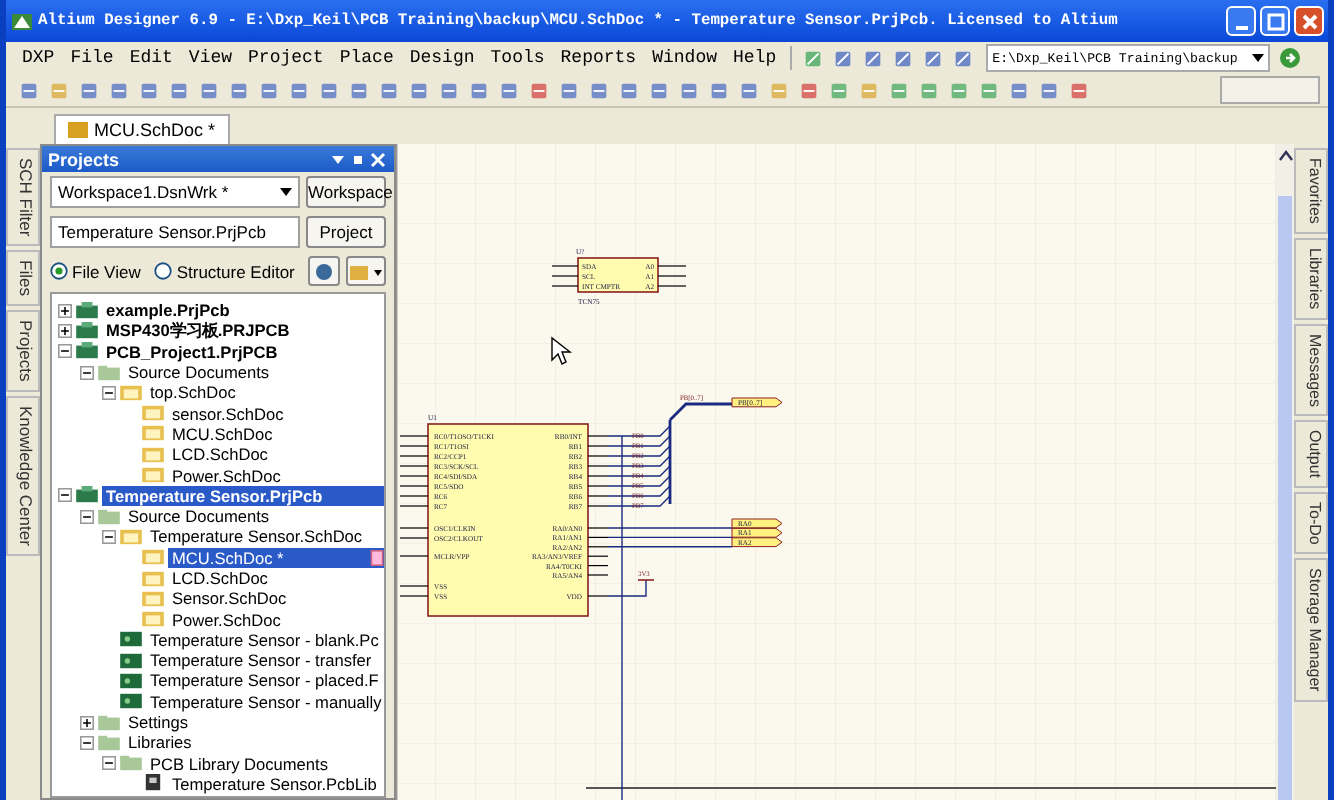 This screenshot has width=1334, height=800. I want to click on forward-icon, so click(1290, 58).